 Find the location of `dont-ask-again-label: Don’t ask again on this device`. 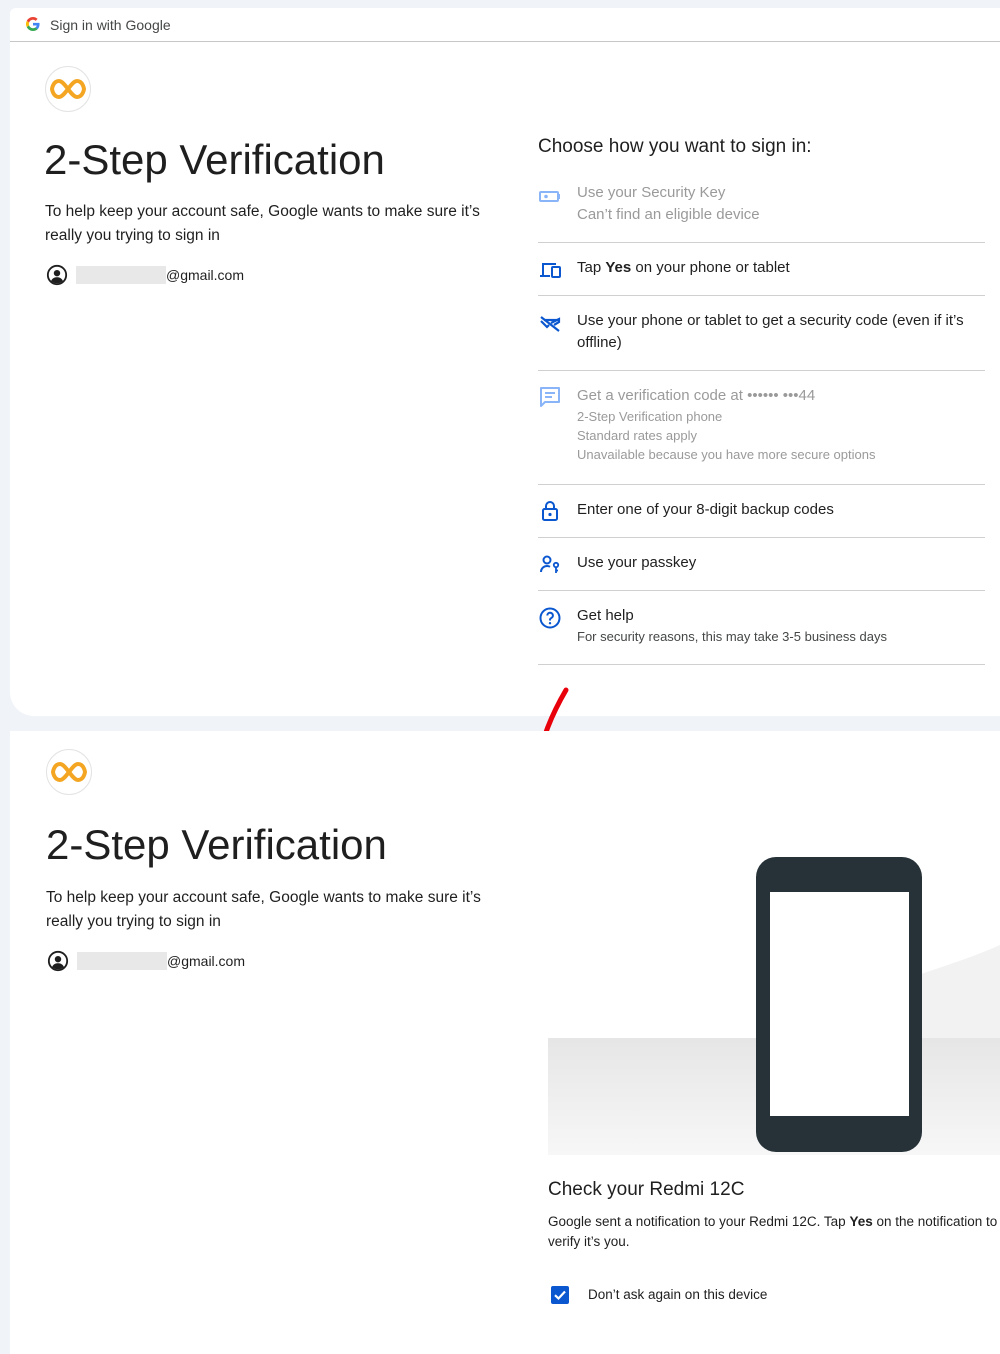

dont-ask-again-label: Don’t ask again on this device is located at coordinates (677, 1294).